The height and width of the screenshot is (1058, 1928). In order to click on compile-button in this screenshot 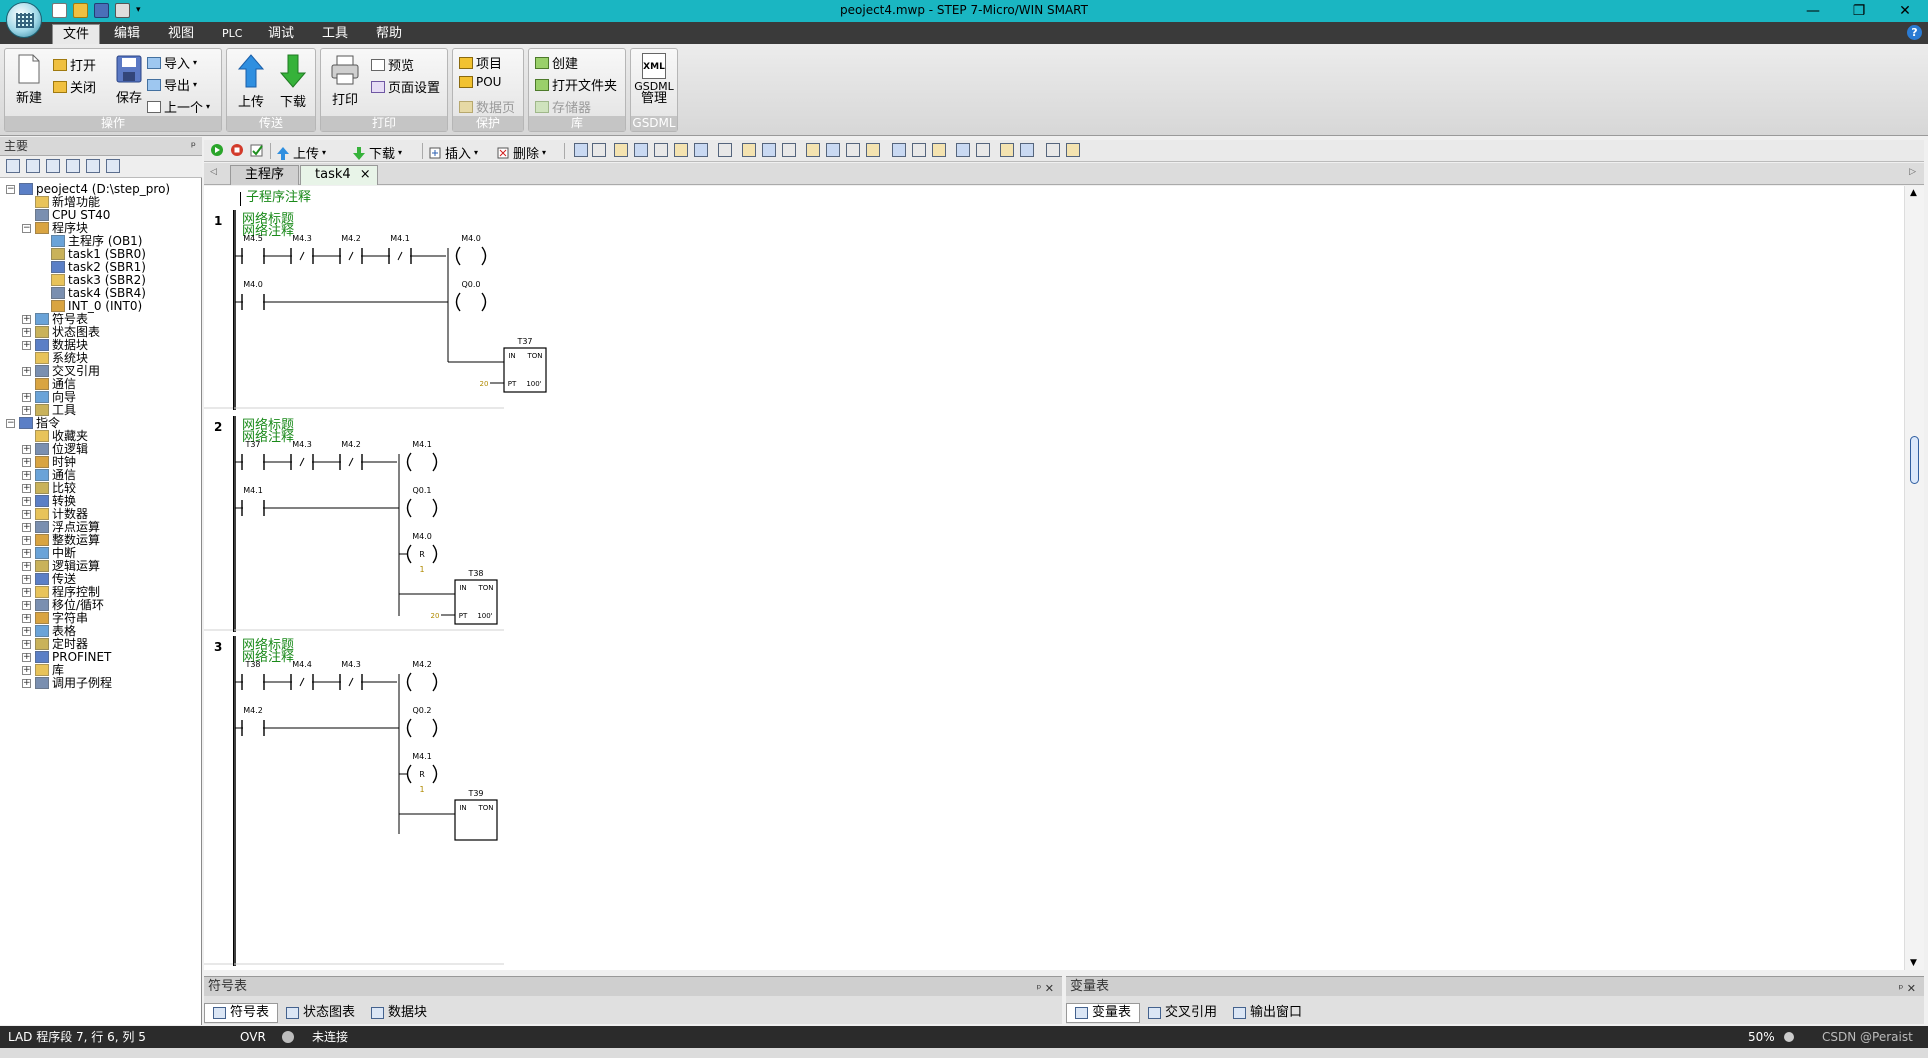, I will do `click(257, 150)`.